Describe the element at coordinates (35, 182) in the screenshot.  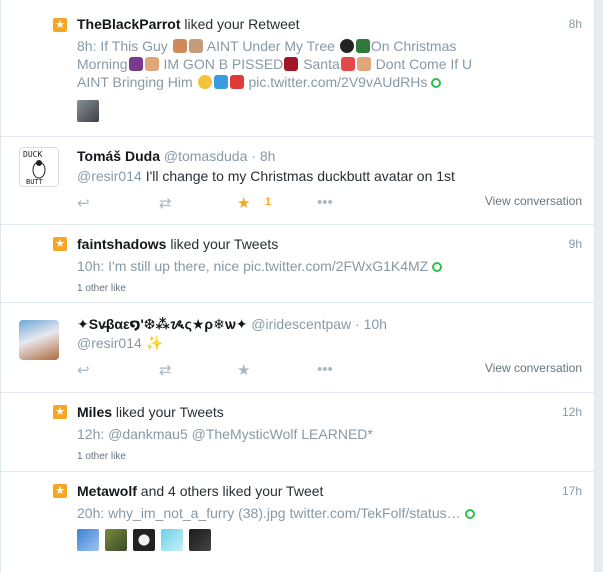
I see `svg-text: BUTT` at that location.